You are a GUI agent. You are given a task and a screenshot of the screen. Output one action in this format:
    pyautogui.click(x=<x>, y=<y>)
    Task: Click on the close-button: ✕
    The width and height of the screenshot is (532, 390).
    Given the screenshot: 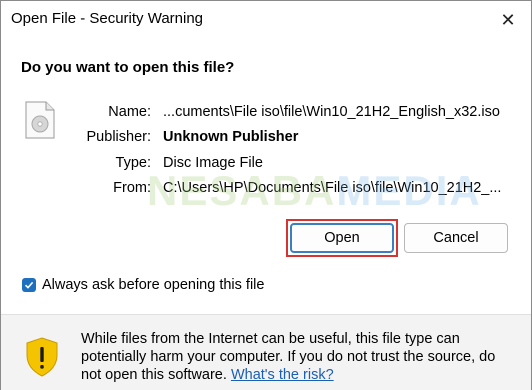 What is the action you would take?
    pyautogui.click(x=508, y=20)
    